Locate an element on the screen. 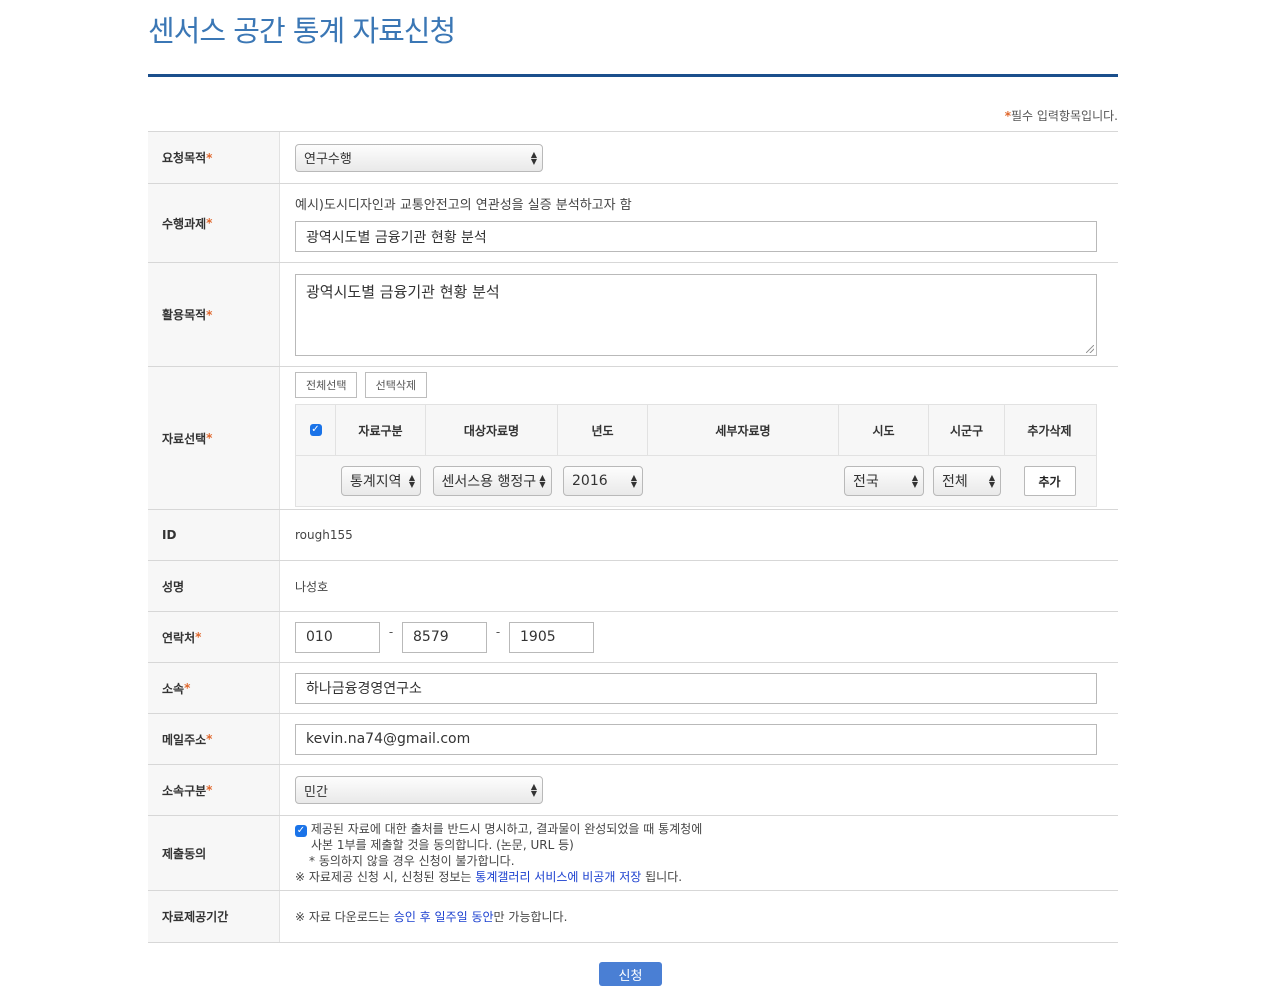  page-title: 센서스 공간 통계 자료신청 is located at coordinates (302, 31).